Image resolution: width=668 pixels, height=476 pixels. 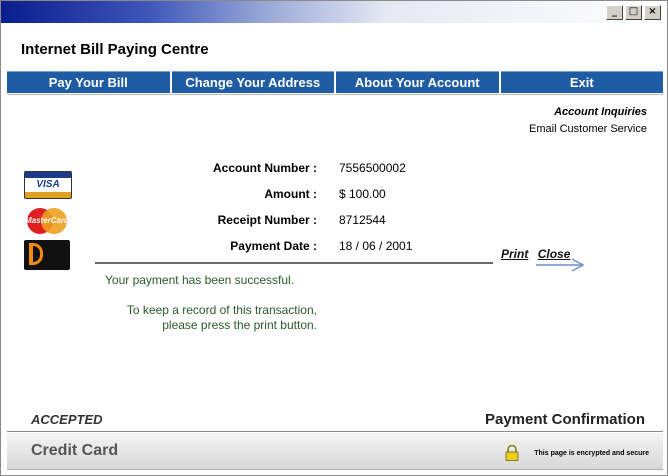 I want to click on print-record-line-1: To keep a record of this transaction,, so click(x=221, y=310).